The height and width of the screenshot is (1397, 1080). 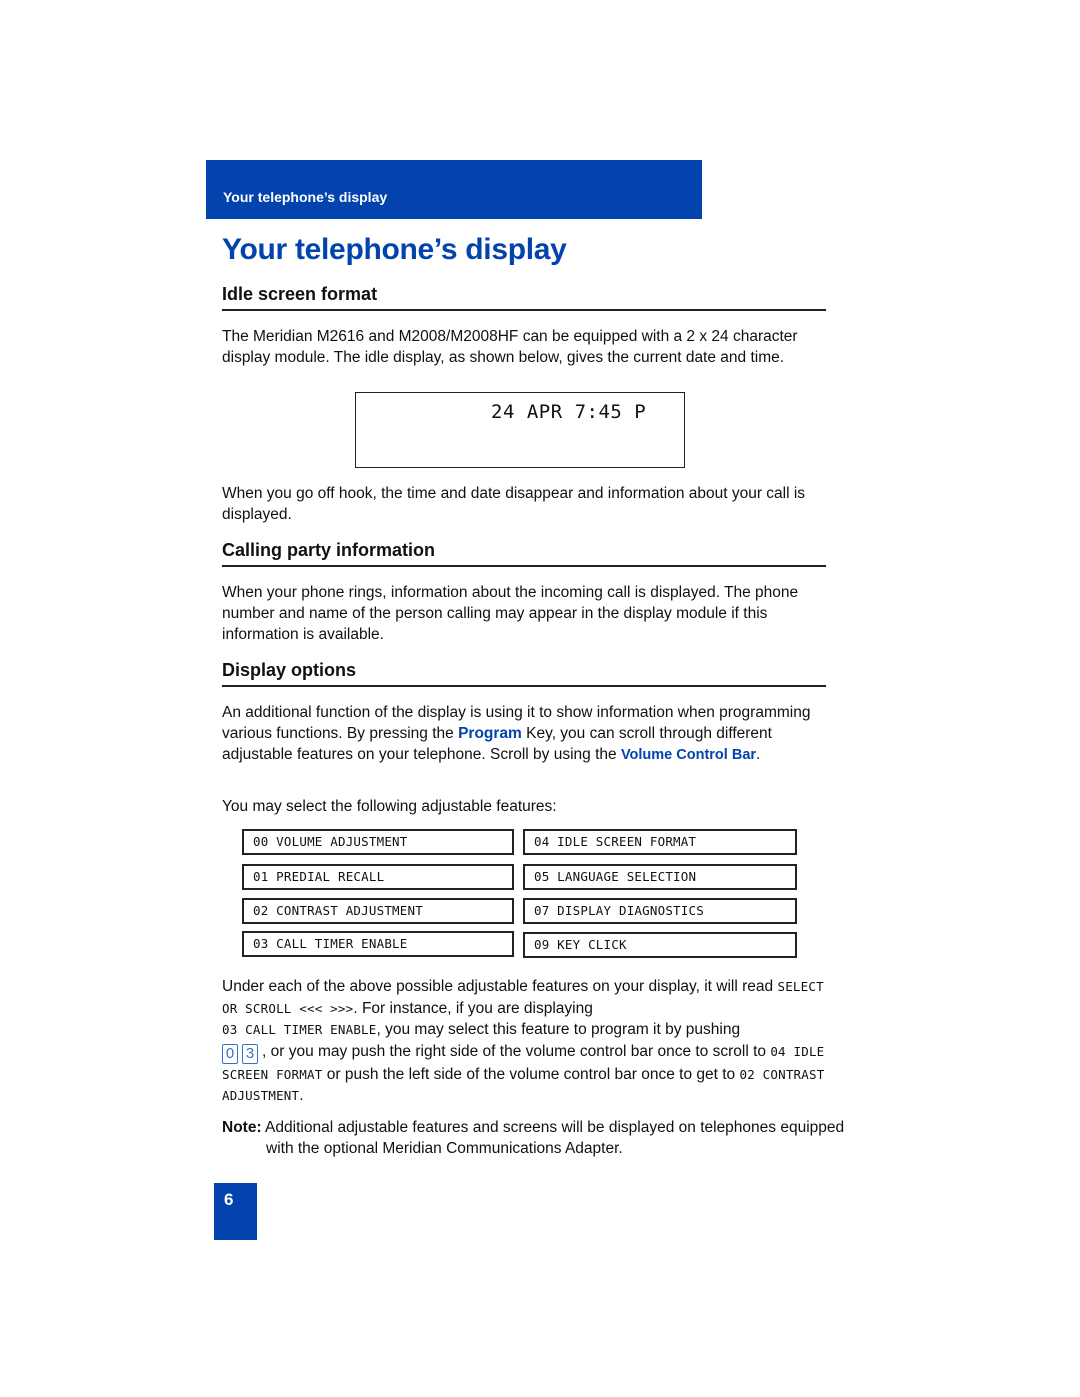 I want to click on header-tab: Your telephone’s display, so click(x=454, y=189).